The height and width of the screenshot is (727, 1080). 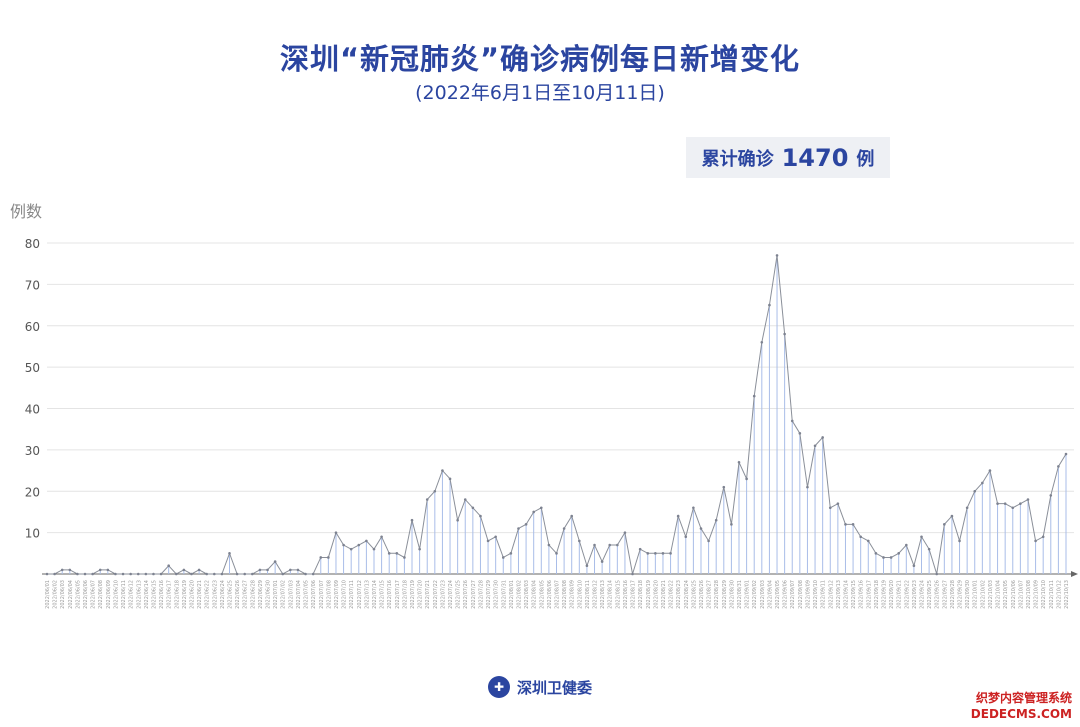 What do you see at coordinates (801, 594) in the screenshot?
I see `x-tick-label: 2022/09/08` at bounding box center [801, 594].